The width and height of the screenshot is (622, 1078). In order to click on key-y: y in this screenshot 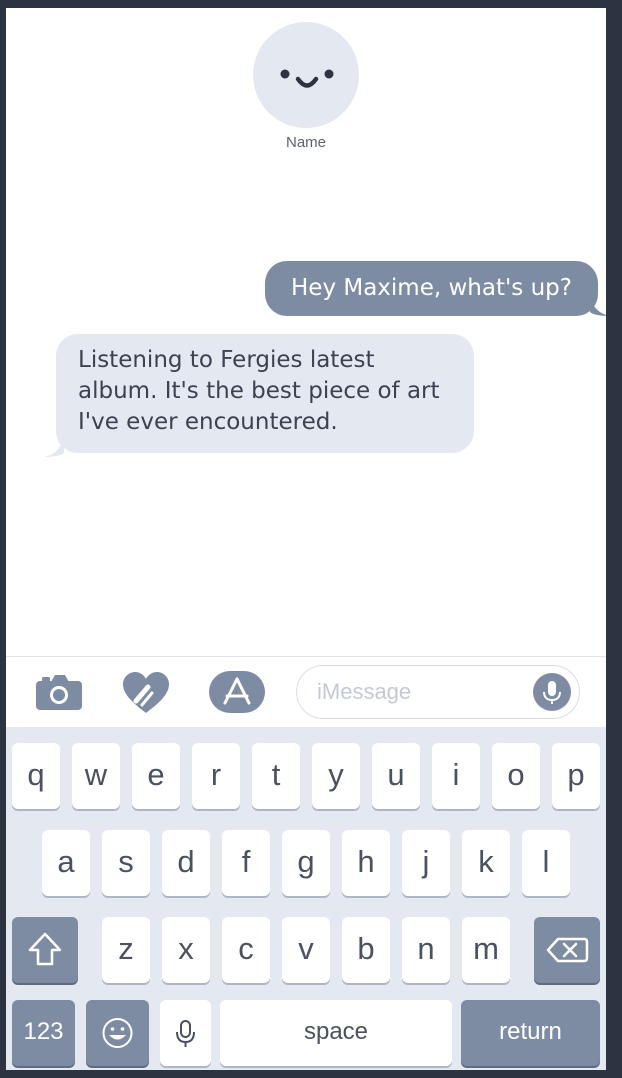, I will do `click(336, 776)`.